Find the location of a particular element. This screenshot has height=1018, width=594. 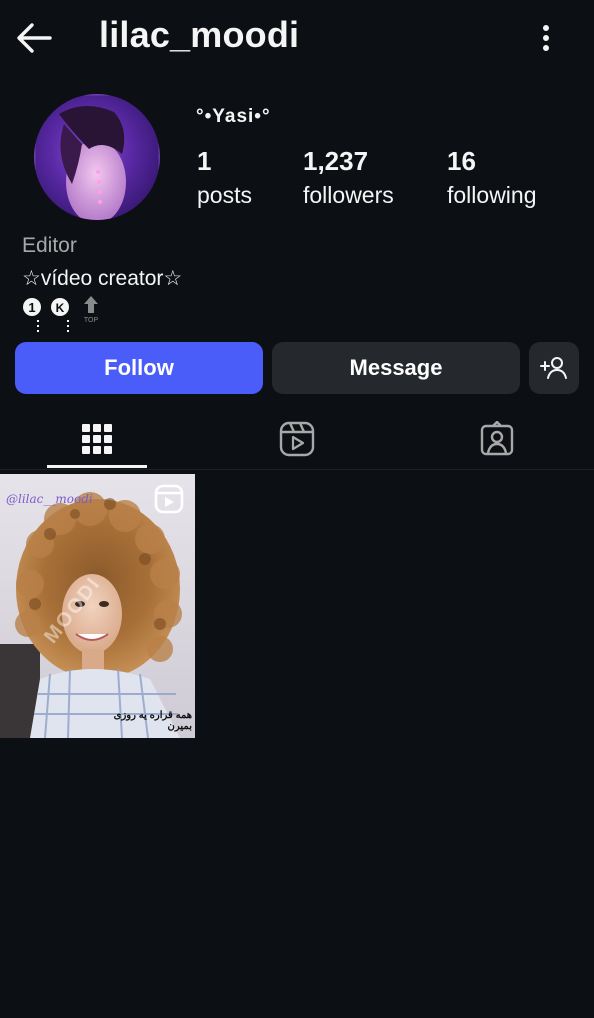

keycap-one-icon: 1 is located at coordinates (32, 315).